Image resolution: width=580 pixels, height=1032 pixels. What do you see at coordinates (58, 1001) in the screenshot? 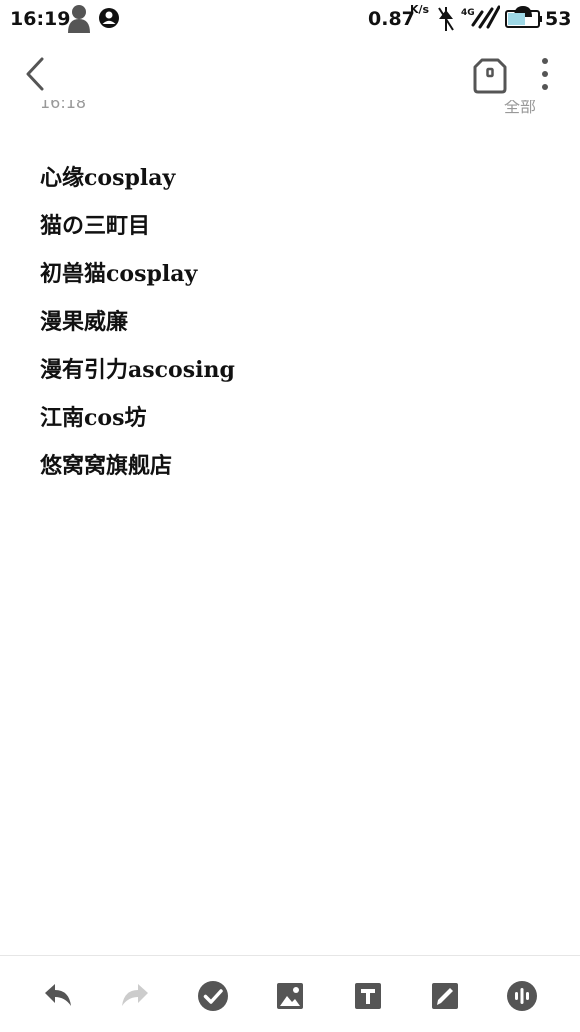
I see `undo-icon` at bounding box center [58, 1001].